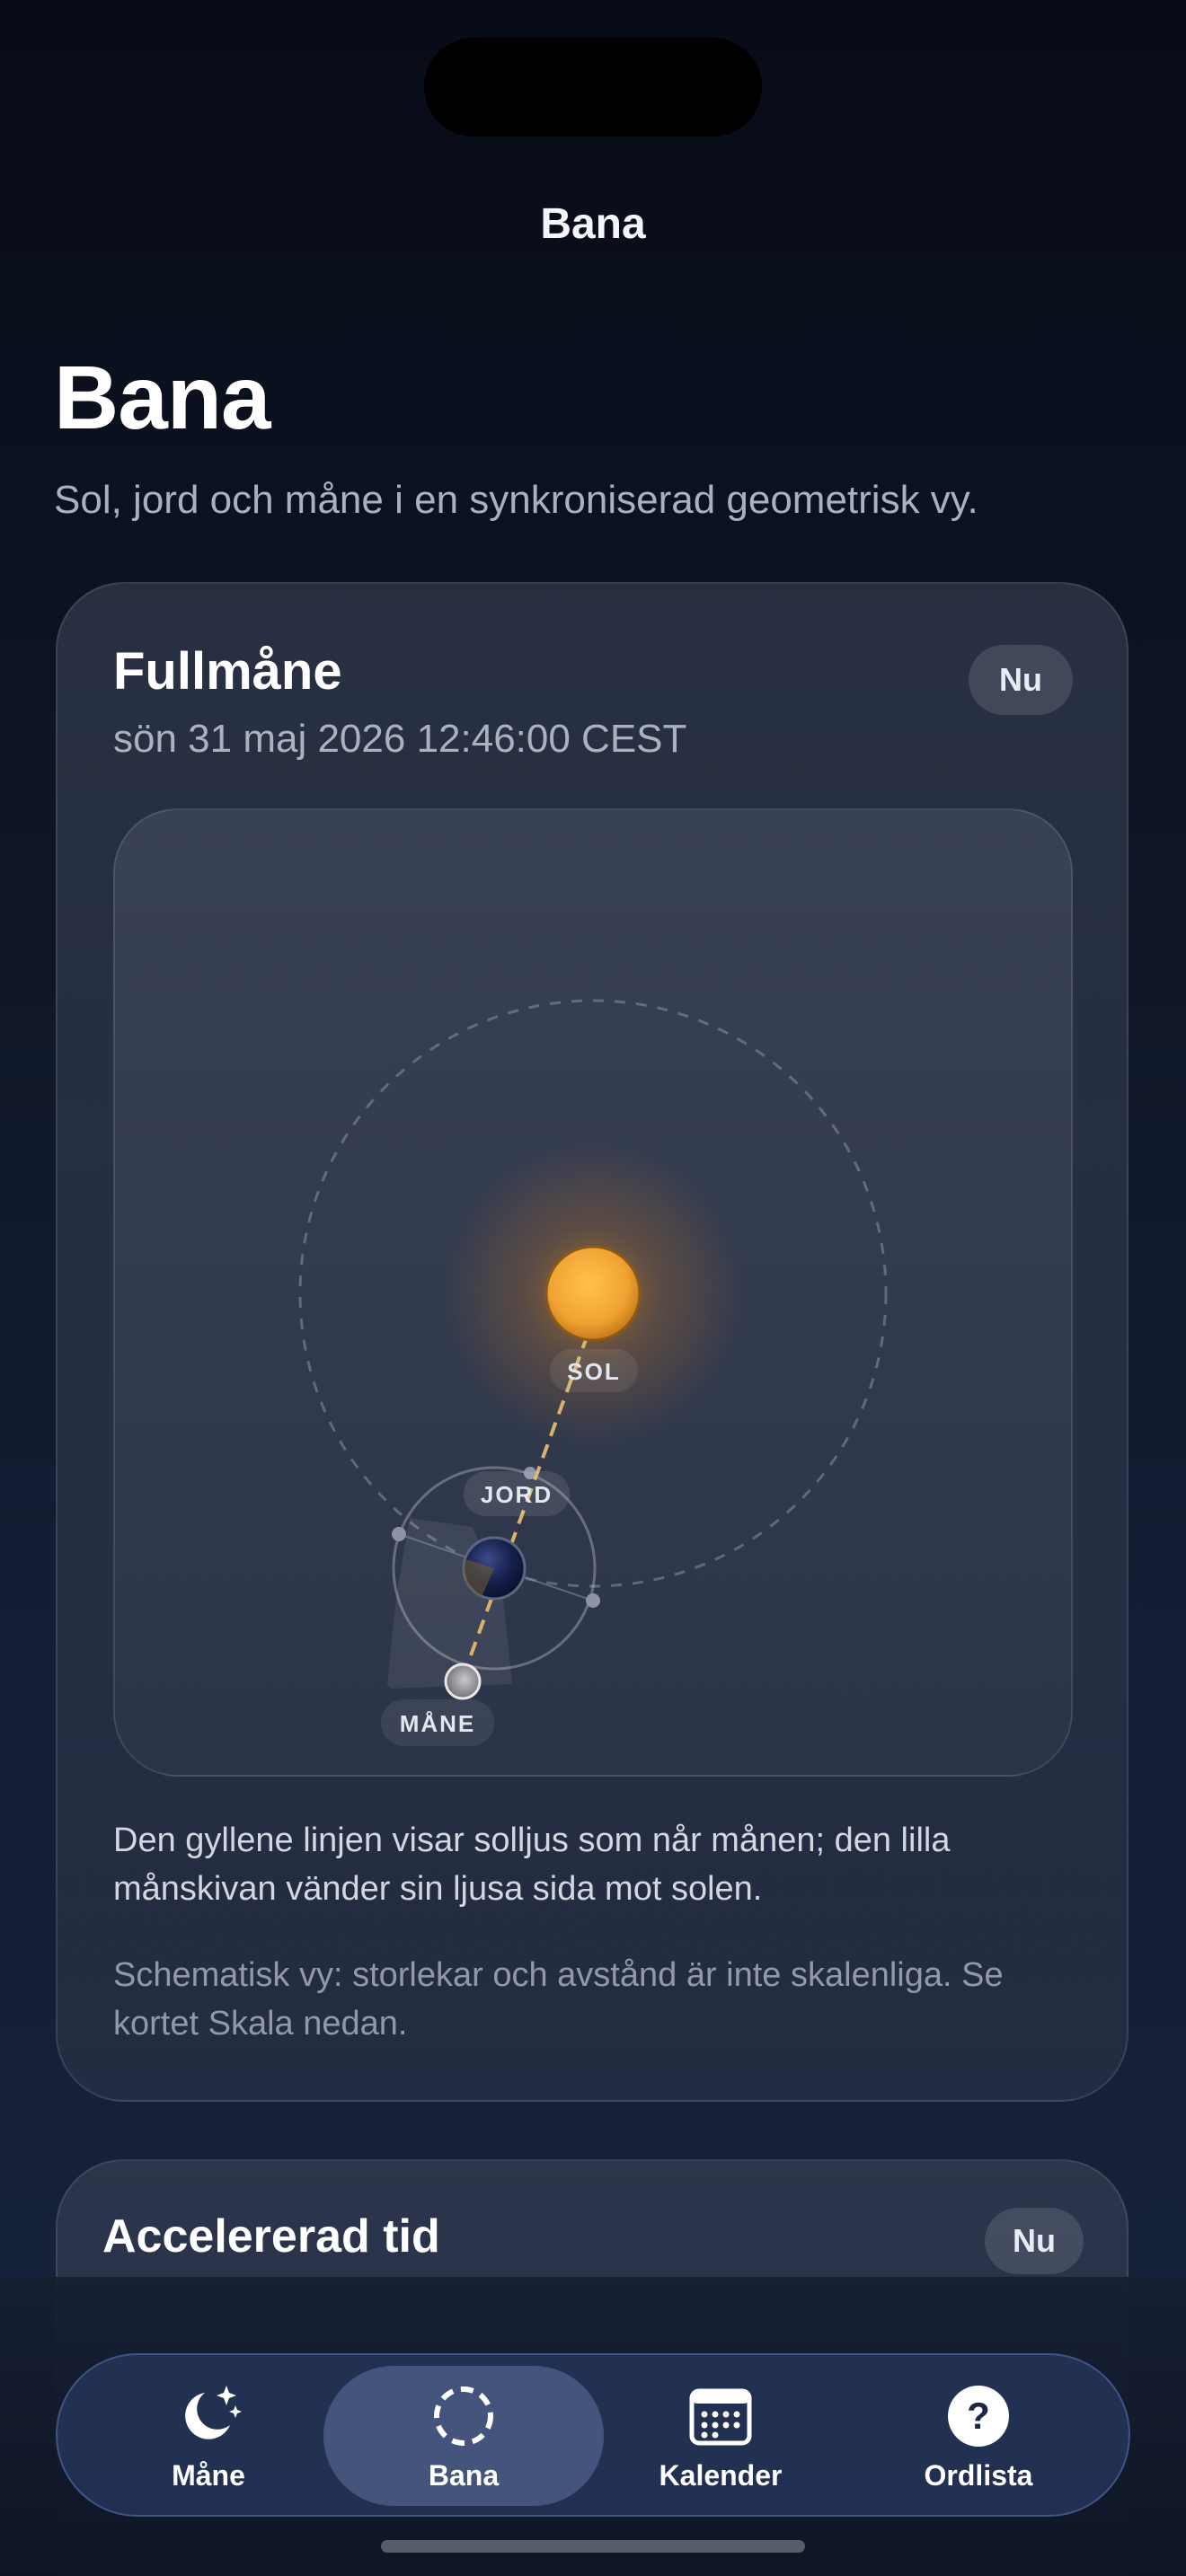 This screenshot has width=1186, height=2576. I want to click on earth-label: JORD, so click(517, 1494).